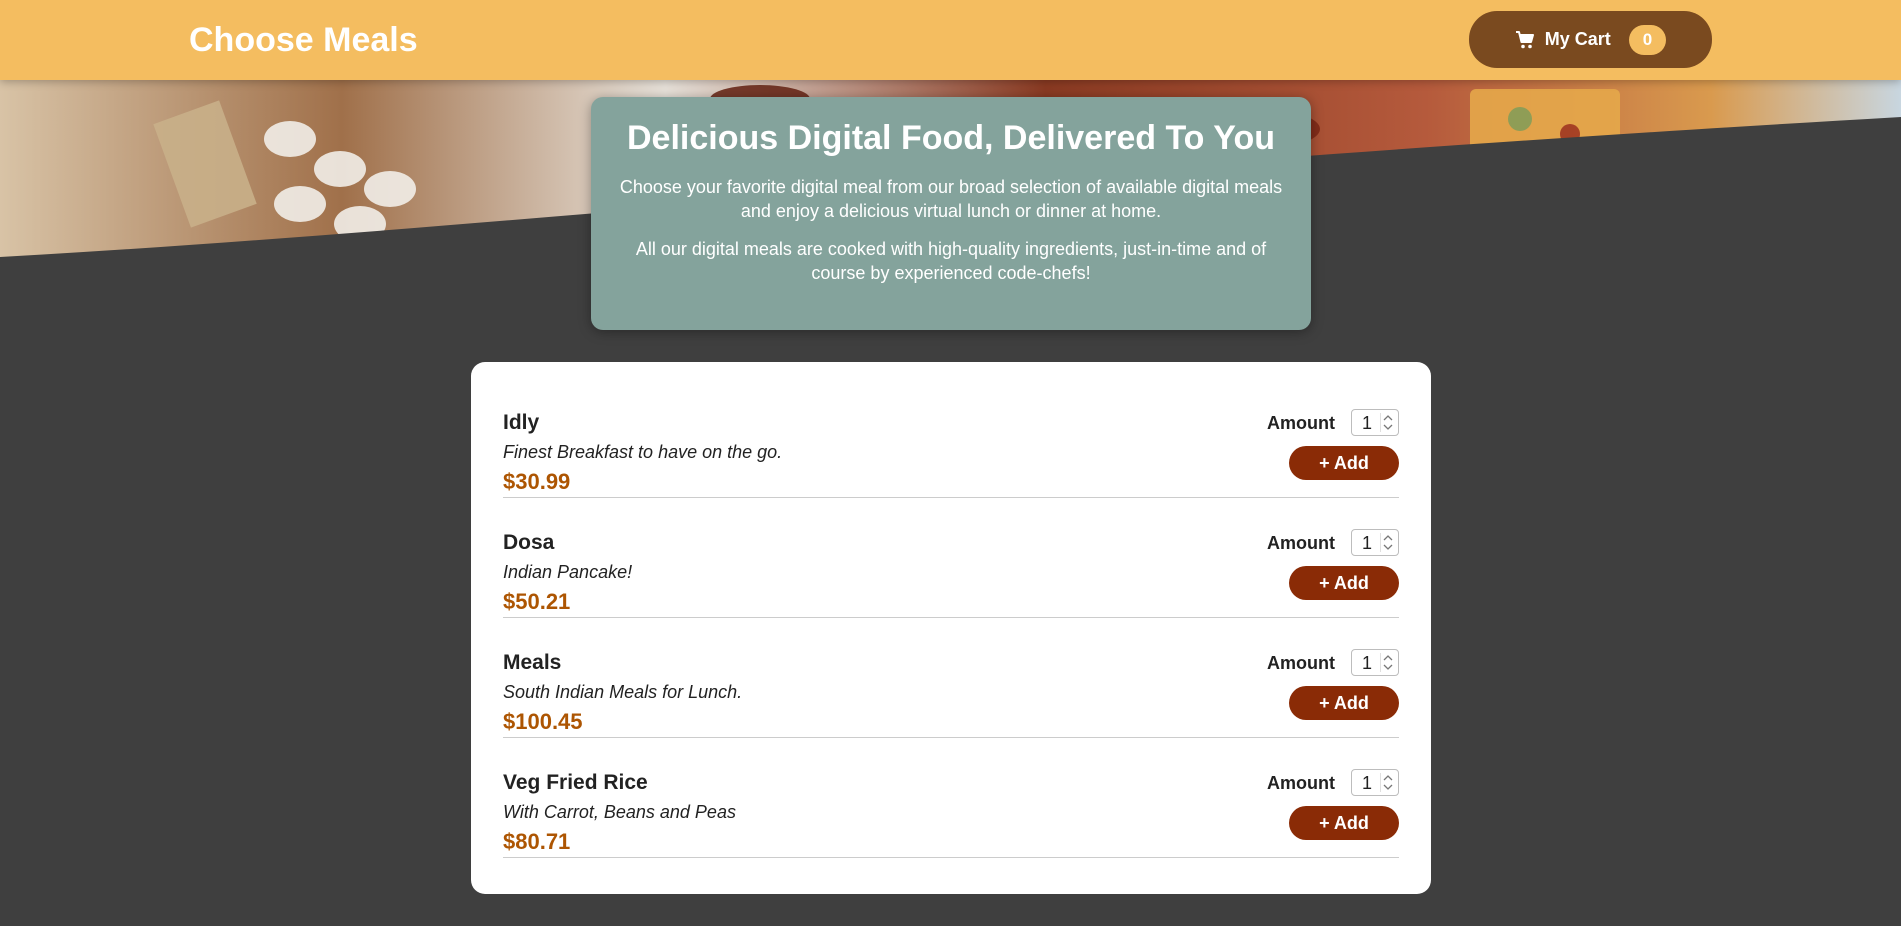  I want to click on meal-name: Meals, so click(532, 662).